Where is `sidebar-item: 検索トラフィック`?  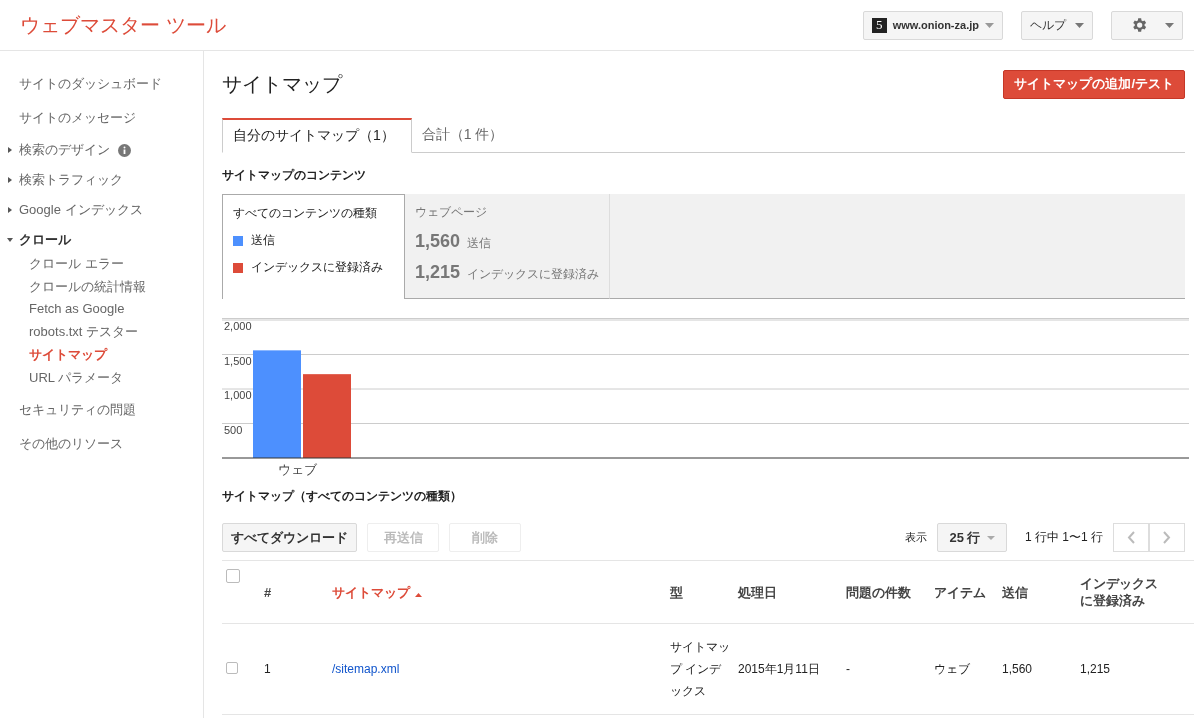
sidebar-item: 検索トラフィック is located at coordinates (71, 180).